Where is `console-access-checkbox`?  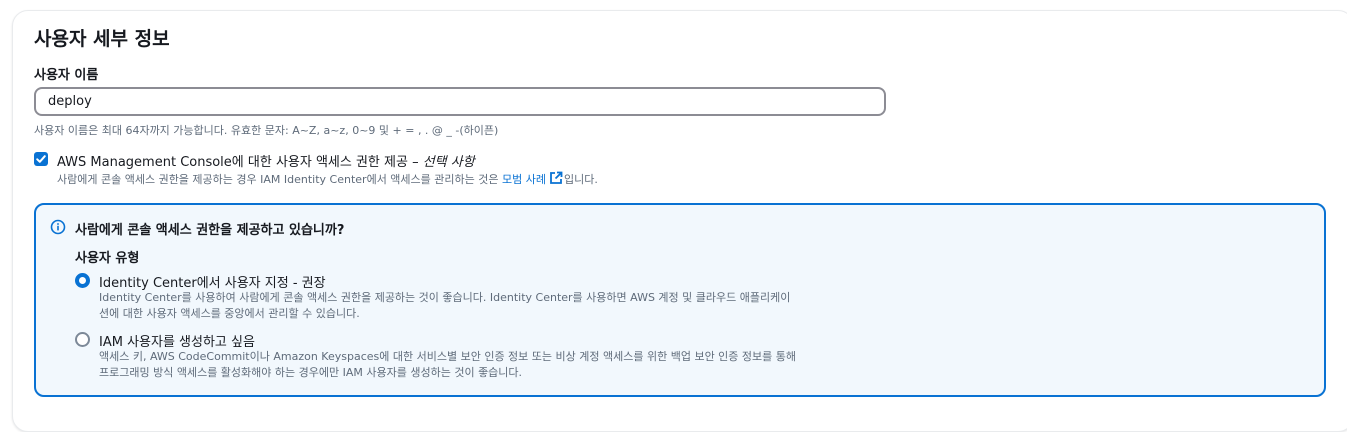 console-access-checkbox is located at coordinates (41, 159).